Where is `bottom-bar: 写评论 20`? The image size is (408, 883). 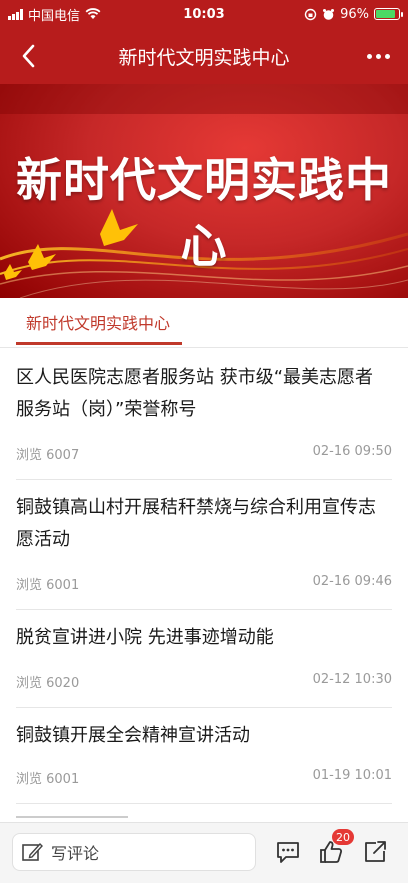 bottom-bar: 写评论 20 is located at coordinates (204, 852).